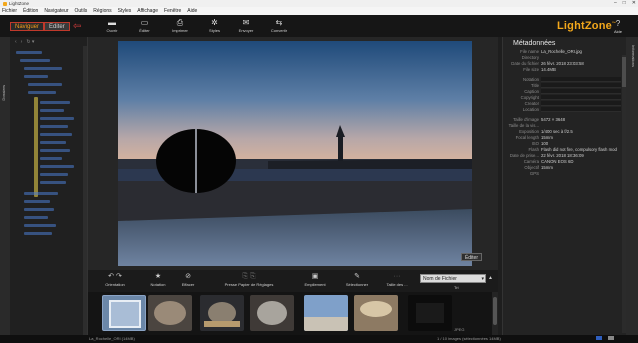 The image size is (638, 343). I want to click on metadata-row: Caption, so click(563, 91).